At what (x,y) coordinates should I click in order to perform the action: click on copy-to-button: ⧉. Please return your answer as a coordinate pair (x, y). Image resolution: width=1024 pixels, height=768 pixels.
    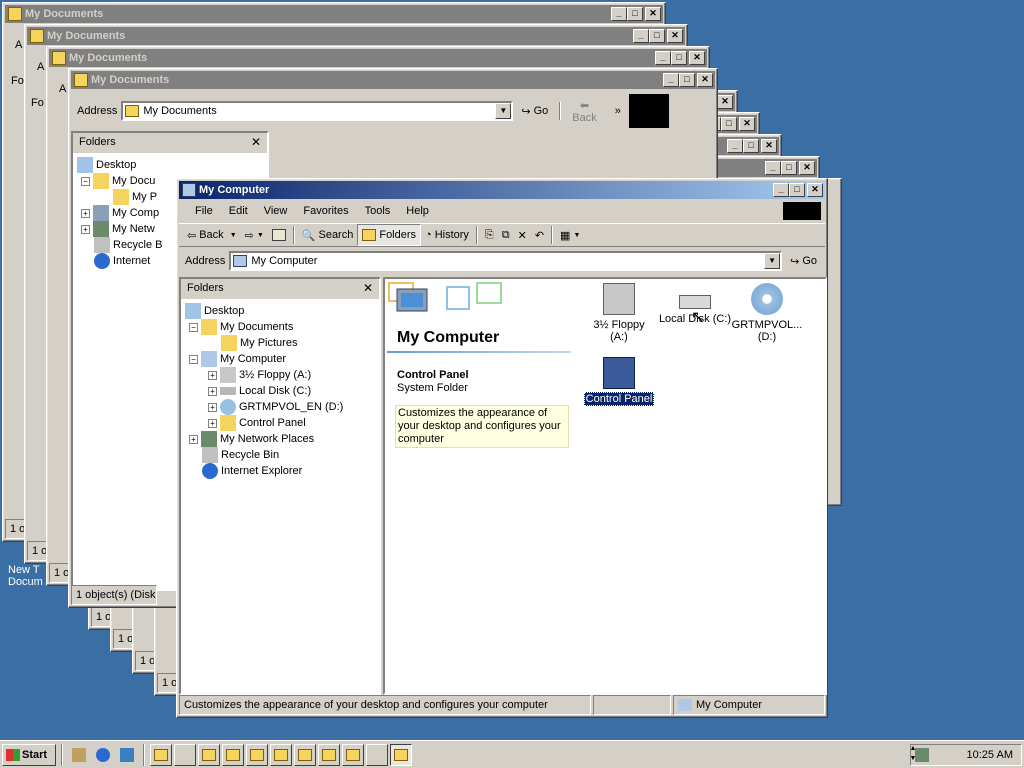
    Looking at the image, I should click on (506, 235).